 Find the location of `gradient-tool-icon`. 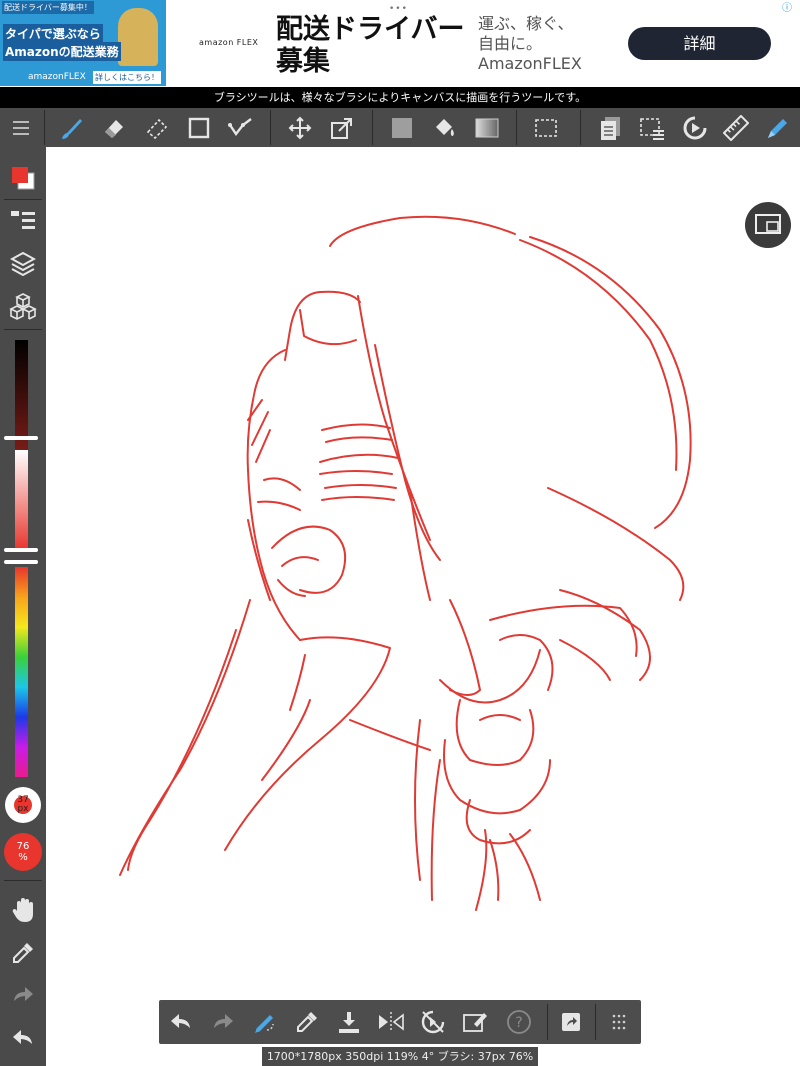

gradient-tool-icon is located at coordinates (487, 127).